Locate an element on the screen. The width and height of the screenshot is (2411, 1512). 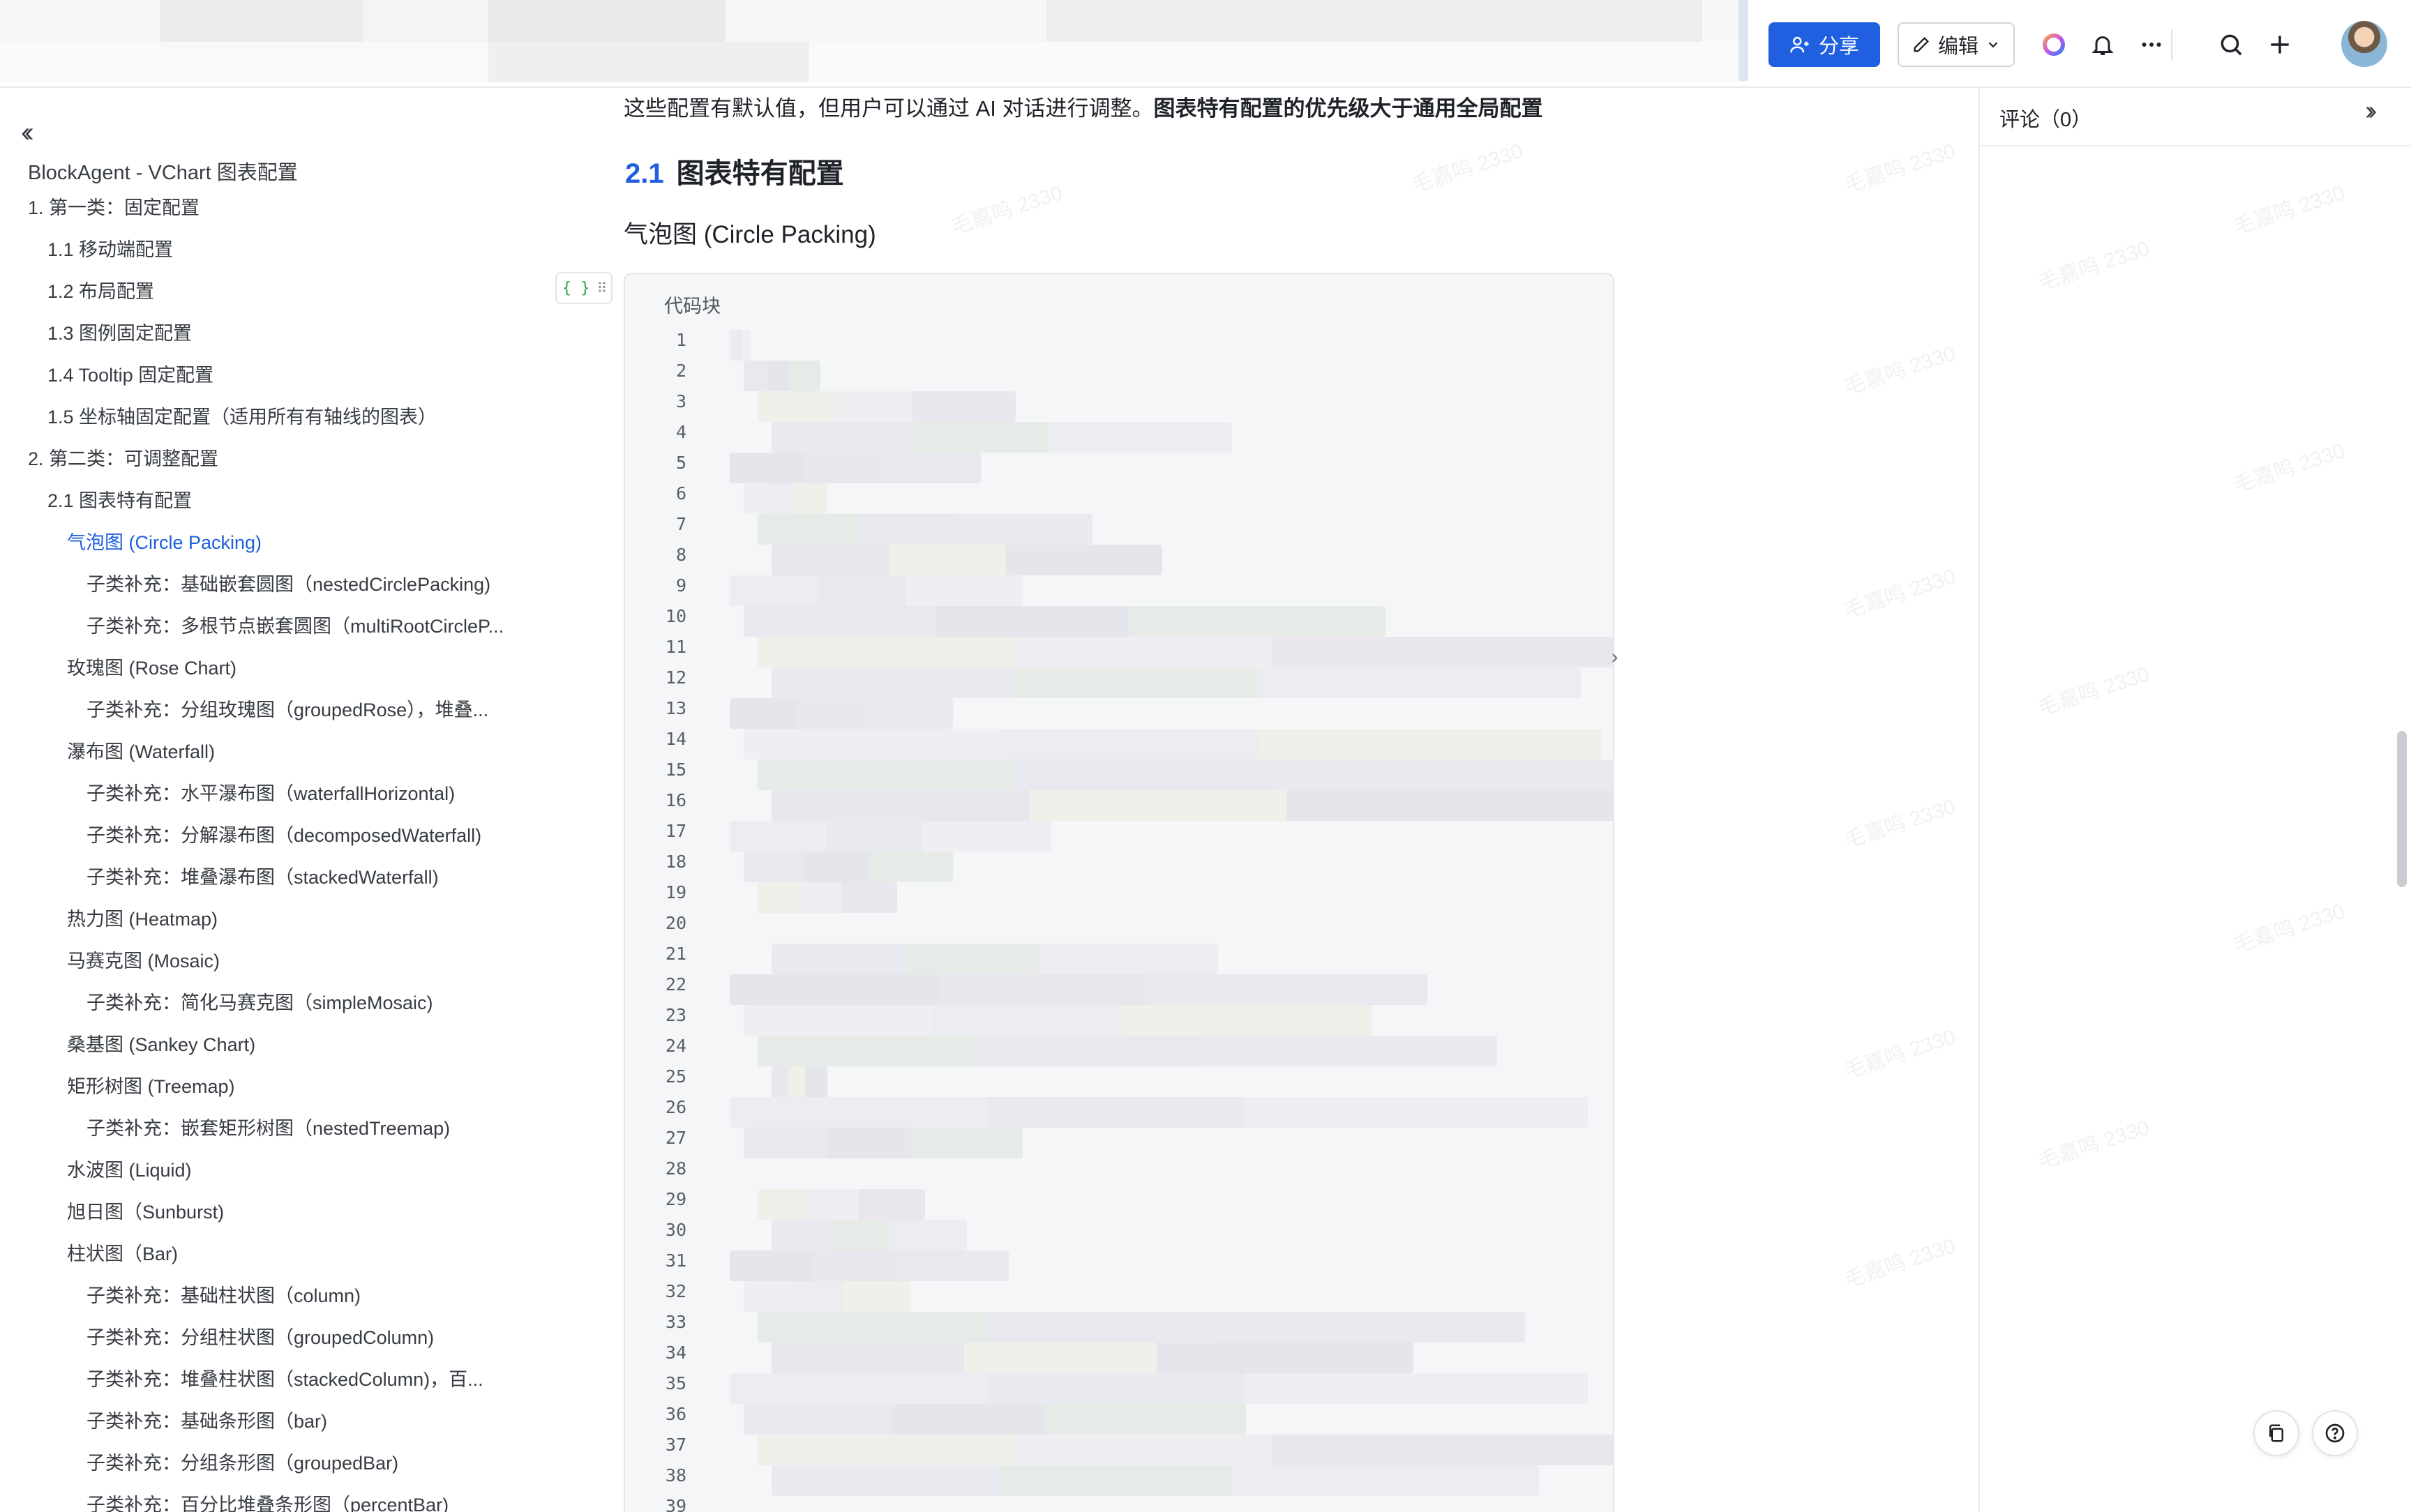
outline-item: 子类补充：嵌套矩形树图（nestedTreemap) is located at coordinates (306, 1127).